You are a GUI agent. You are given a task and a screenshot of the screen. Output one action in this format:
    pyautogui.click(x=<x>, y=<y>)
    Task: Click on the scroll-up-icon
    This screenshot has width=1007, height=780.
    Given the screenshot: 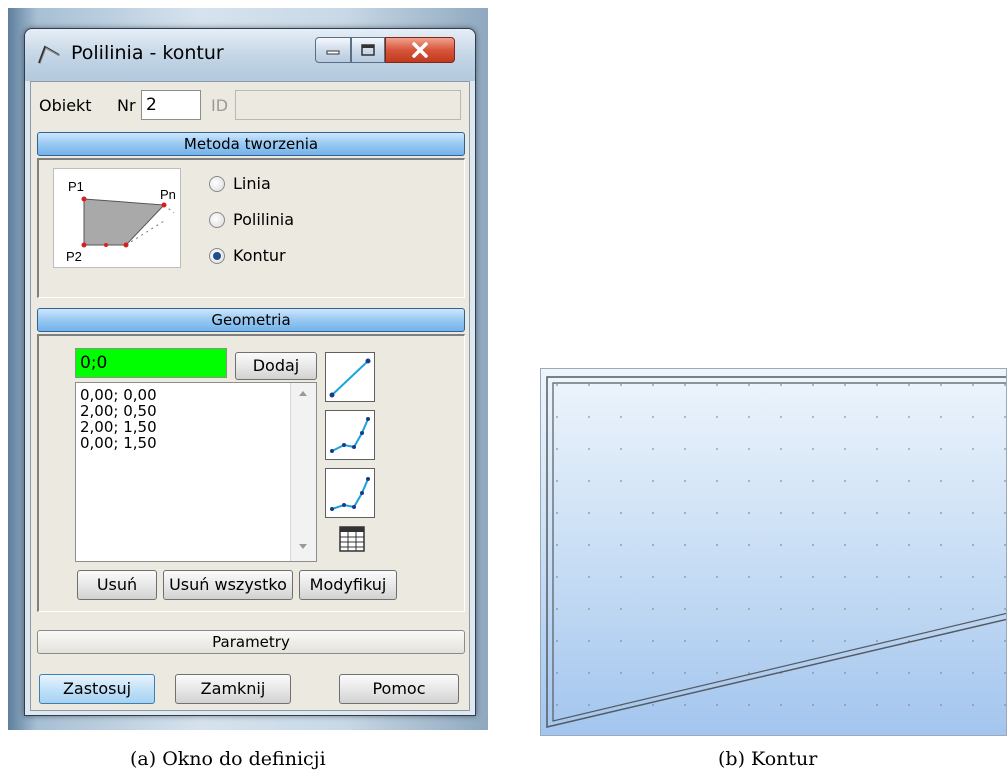 What is the action you would take?
    pyautogui.click(x=303, y=393)
    